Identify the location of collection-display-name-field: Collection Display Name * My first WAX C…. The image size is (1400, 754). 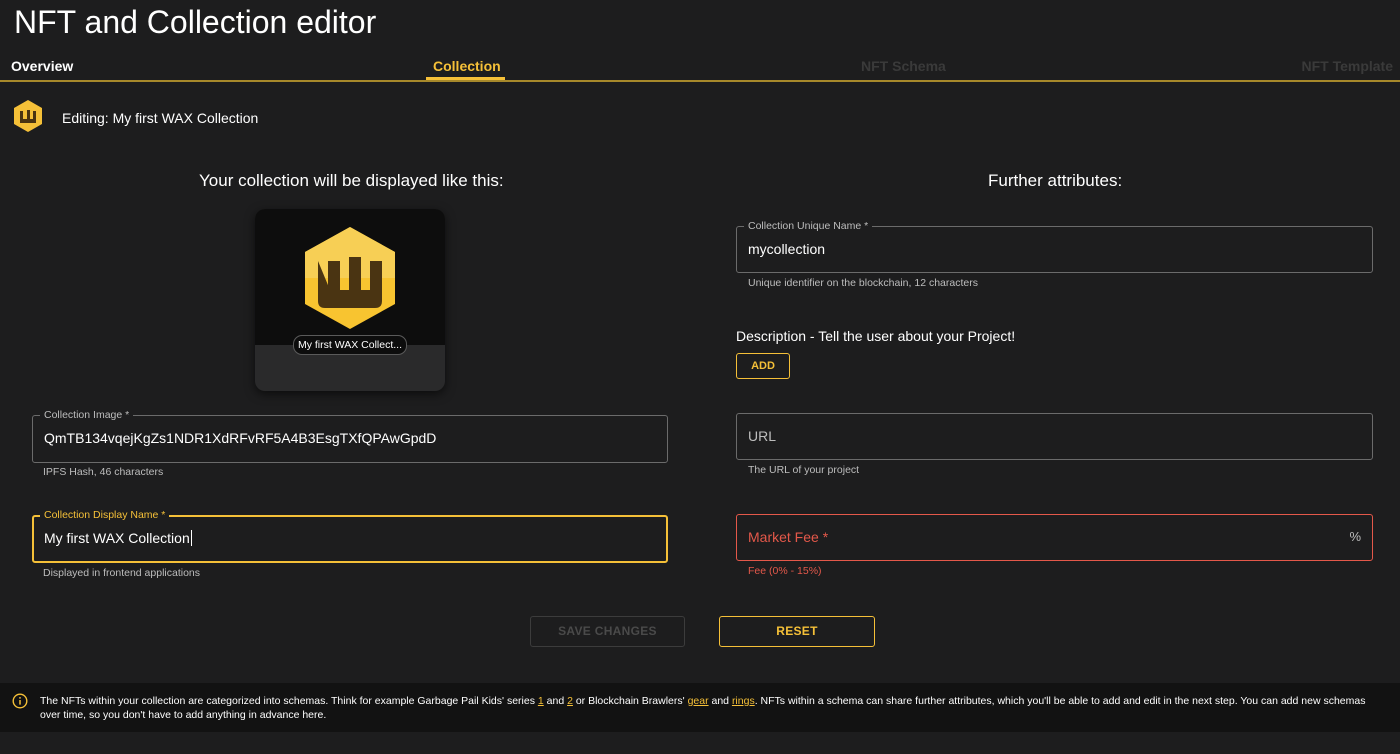
(350, 535).